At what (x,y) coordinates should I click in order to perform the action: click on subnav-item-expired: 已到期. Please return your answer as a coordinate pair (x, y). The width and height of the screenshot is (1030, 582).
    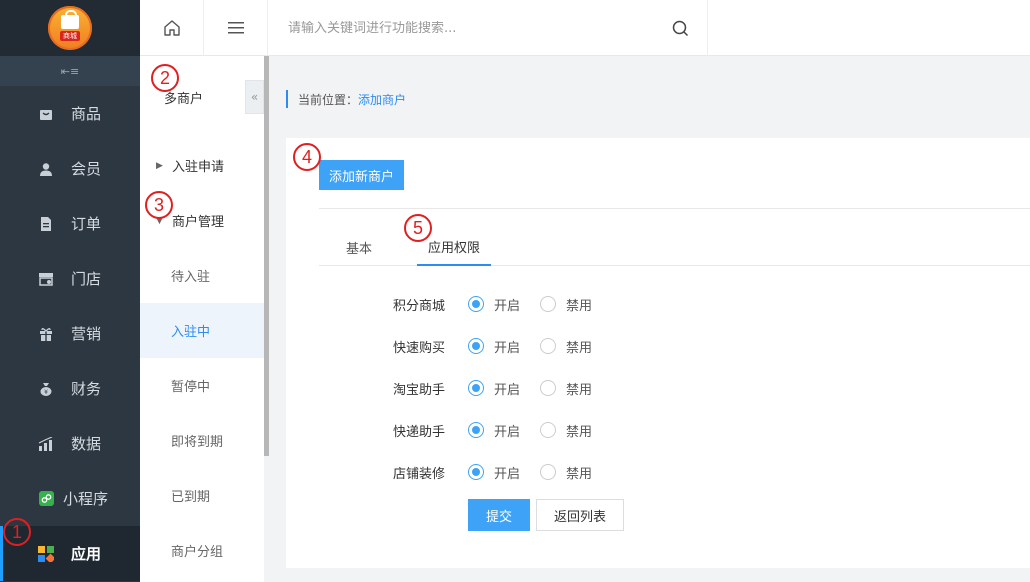
    Looking at the image, I should click on (202, 495).